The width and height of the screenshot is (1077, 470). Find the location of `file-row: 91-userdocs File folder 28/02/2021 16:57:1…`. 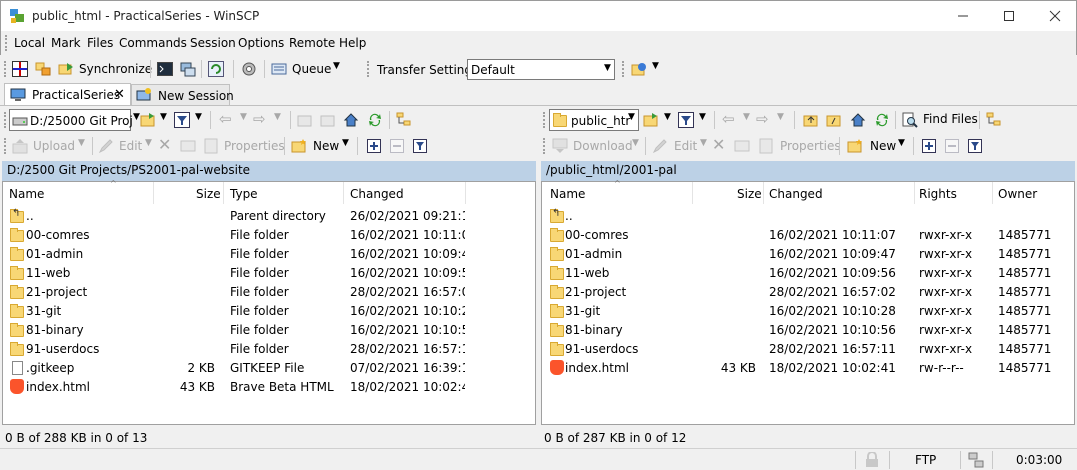

file-row: 91-userdocs File folder 28/02/2021 16:57:1… is located at coordinates (269, 349).